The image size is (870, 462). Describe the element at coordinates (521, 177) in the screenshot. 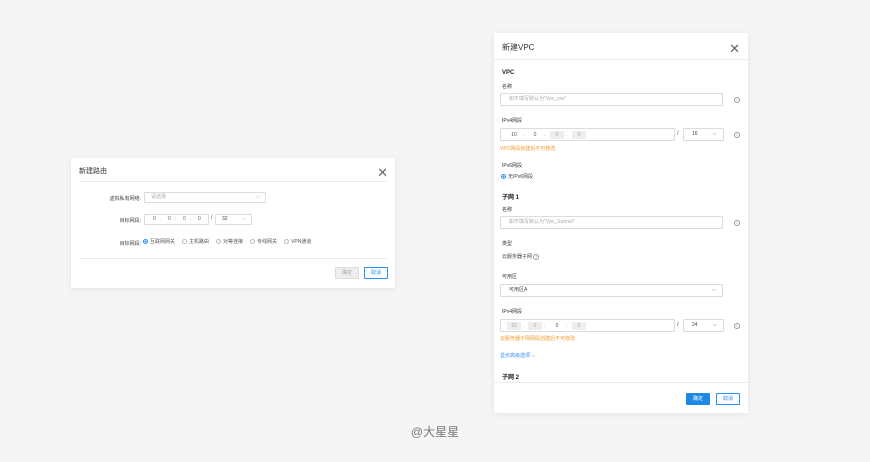

I see `radio-label: 无IPv6网段` at that location.